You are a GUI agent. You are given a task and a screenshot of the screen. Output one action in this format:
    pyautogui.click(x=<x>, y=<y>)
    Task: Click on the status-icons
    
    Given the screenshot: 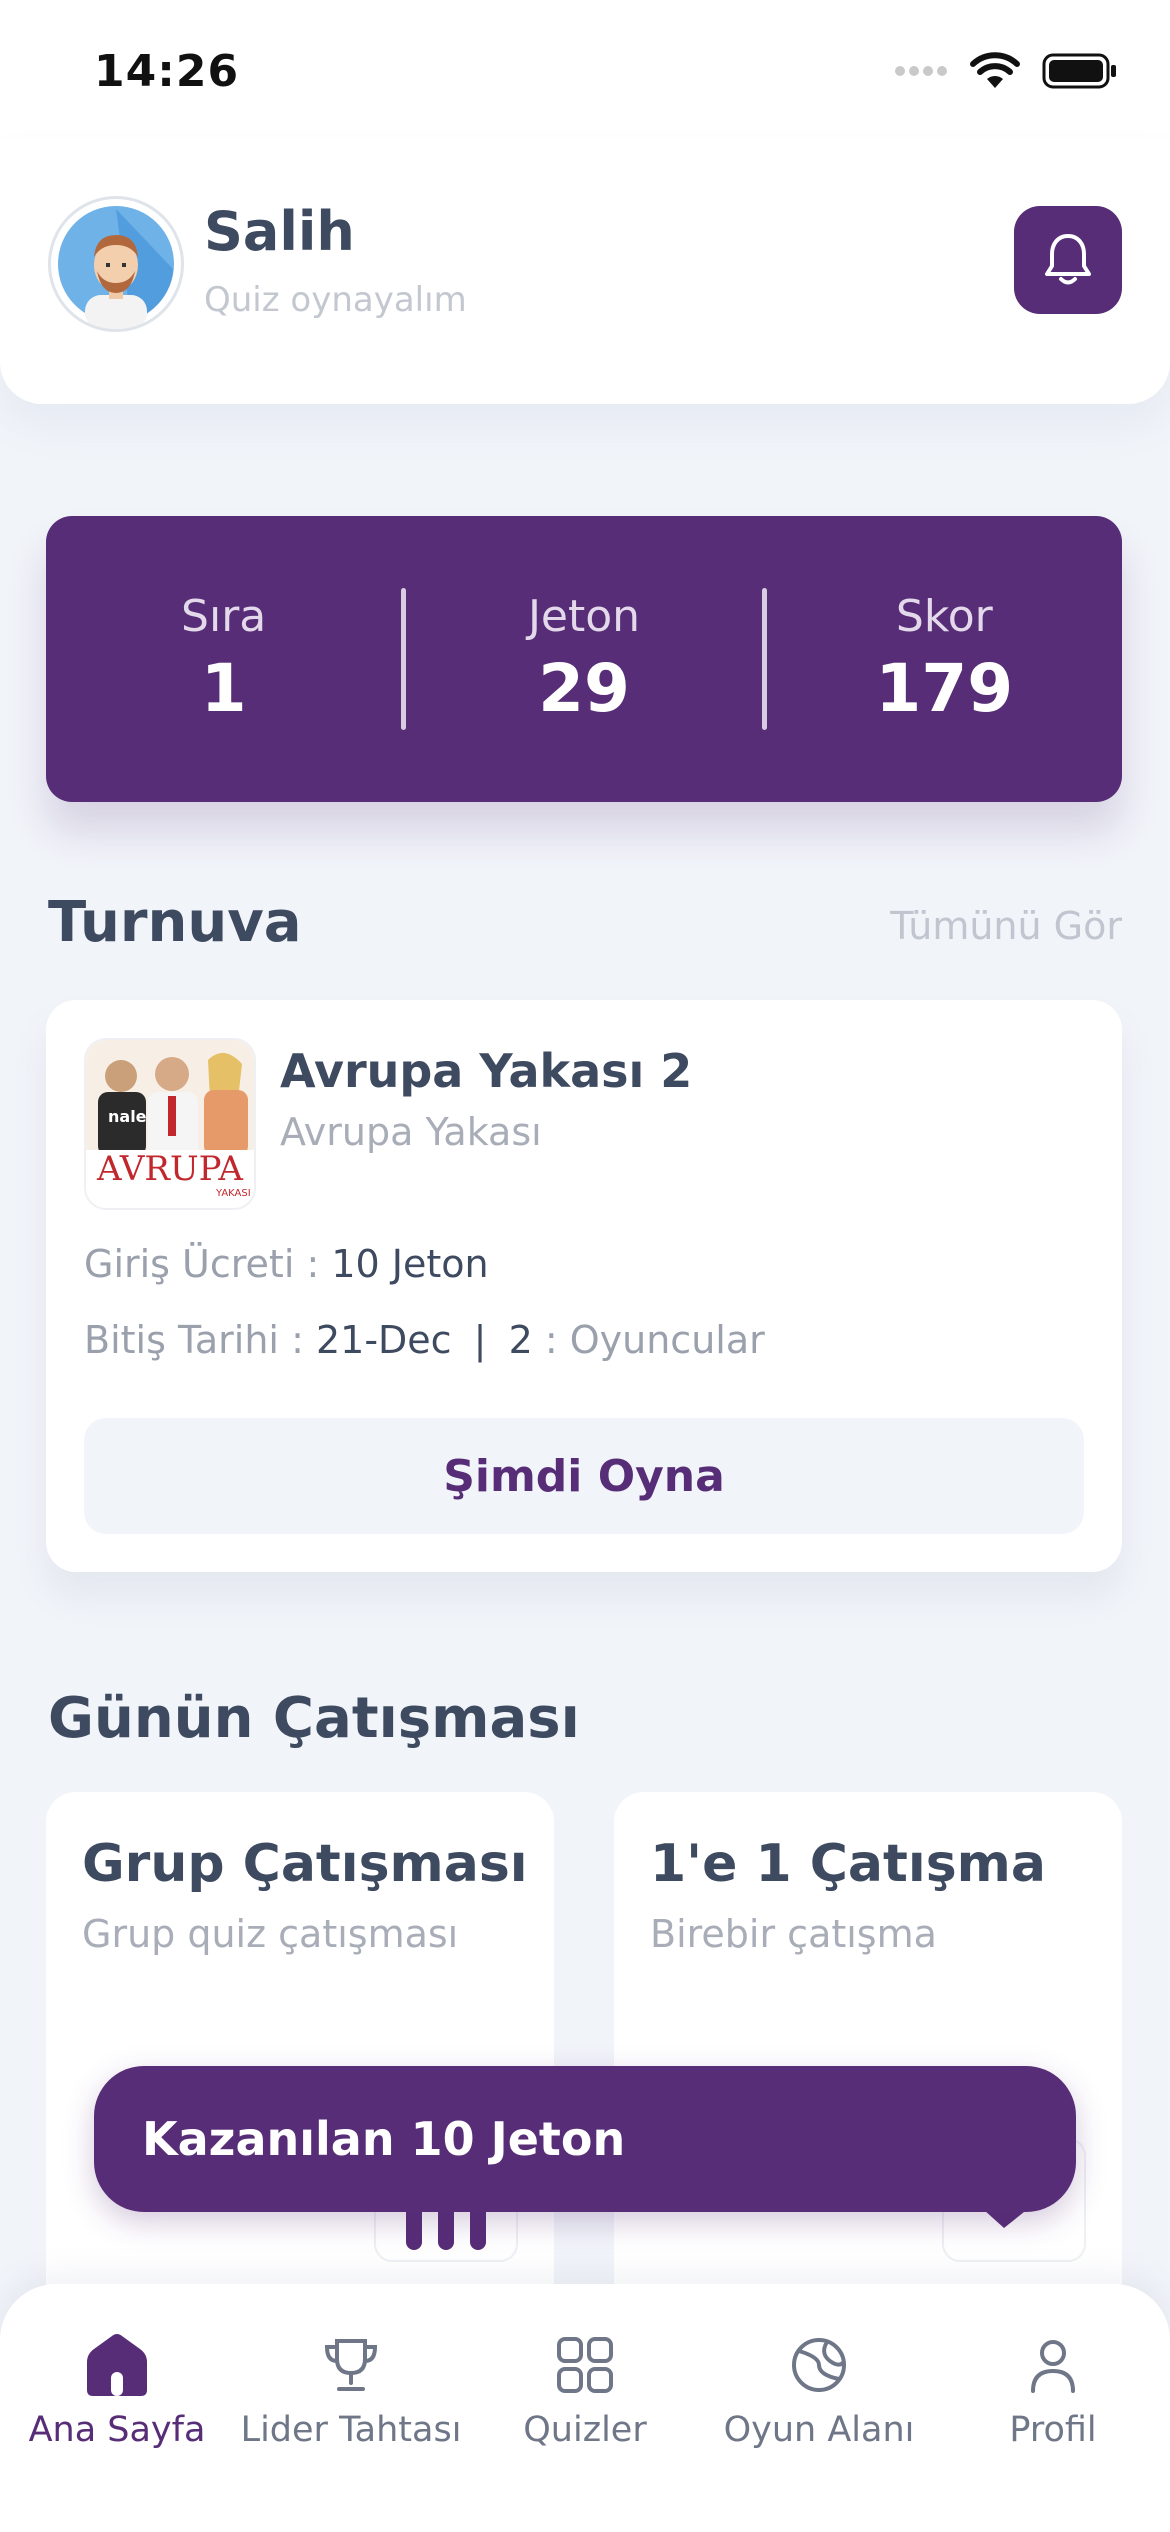 What is the action you would take?
    pyautogui.click(x=1006, y=71)
    